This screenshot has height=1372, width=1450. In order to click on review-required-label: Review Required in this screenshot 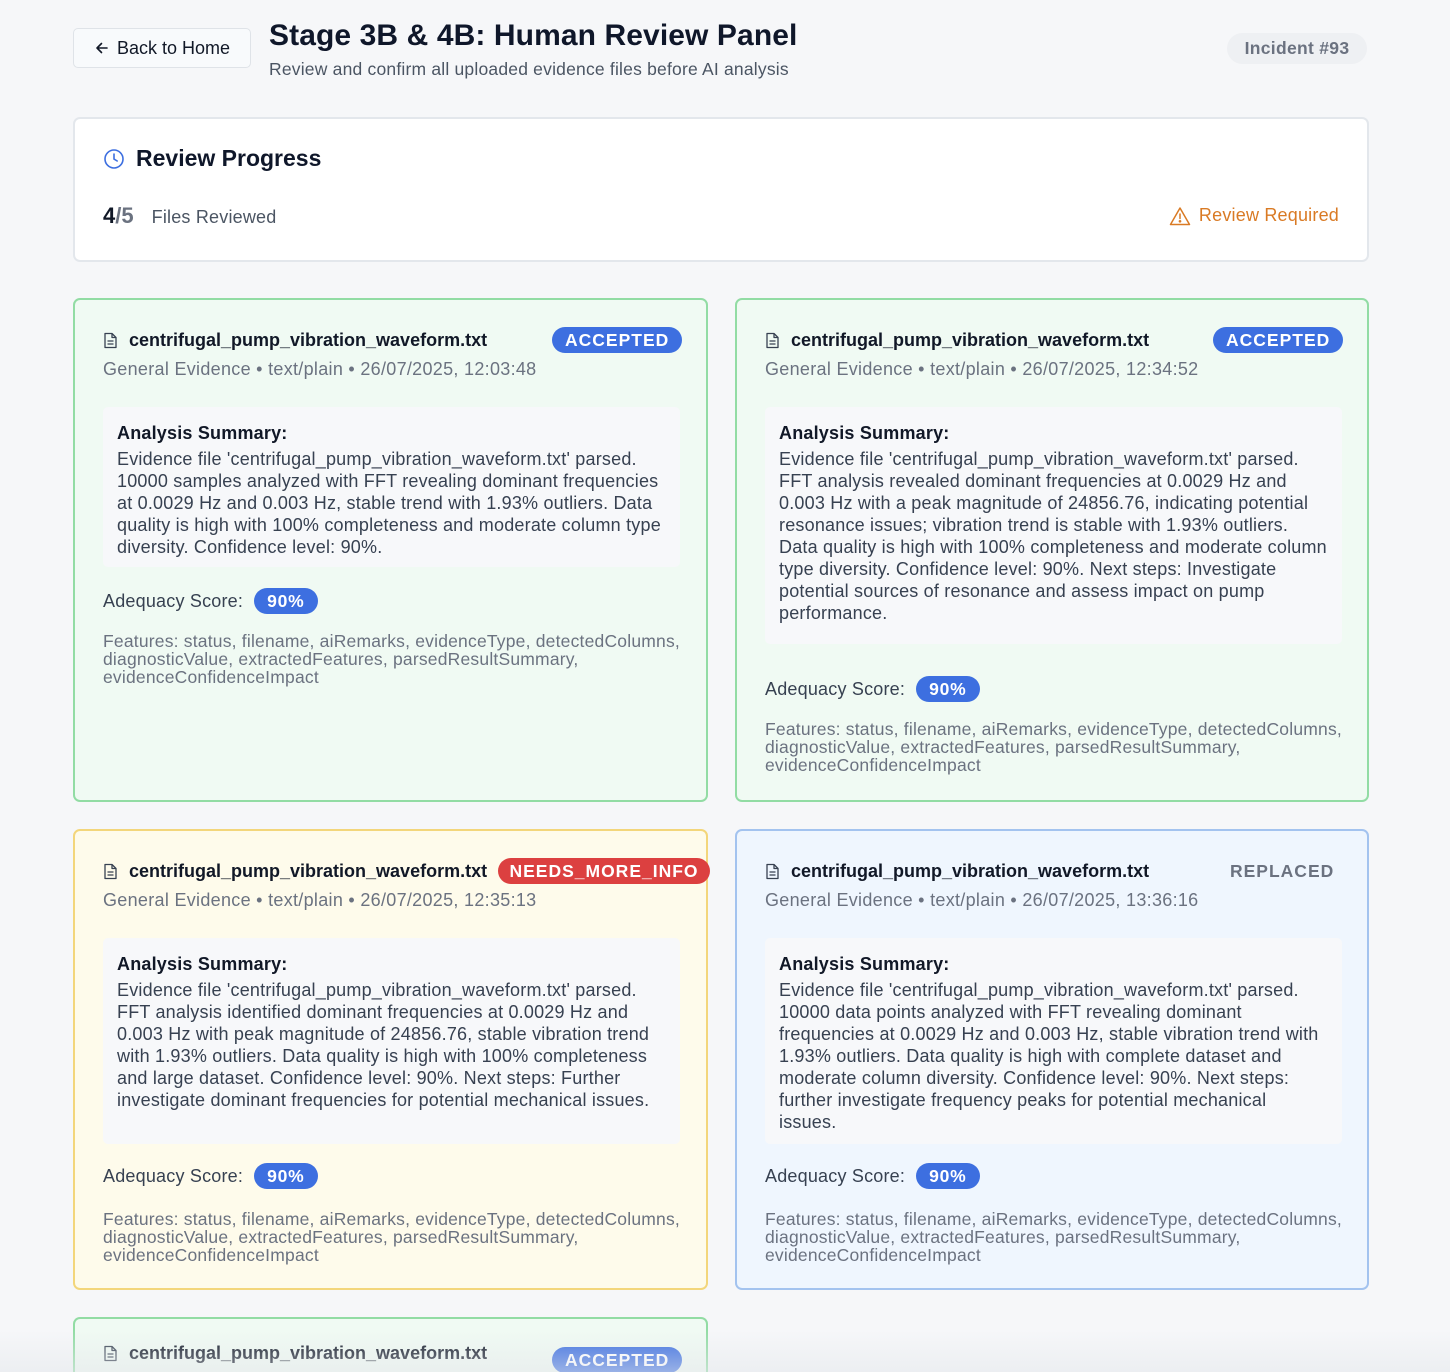, I will do `click(1268, 215)`.